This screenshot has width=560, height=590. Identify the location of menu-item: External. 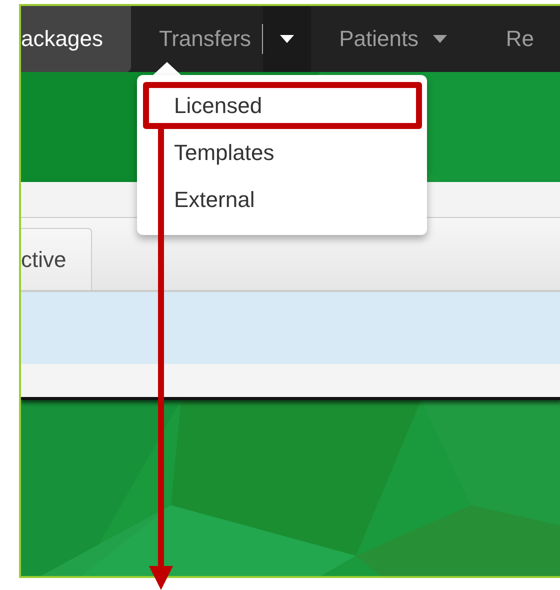
(282, 199).